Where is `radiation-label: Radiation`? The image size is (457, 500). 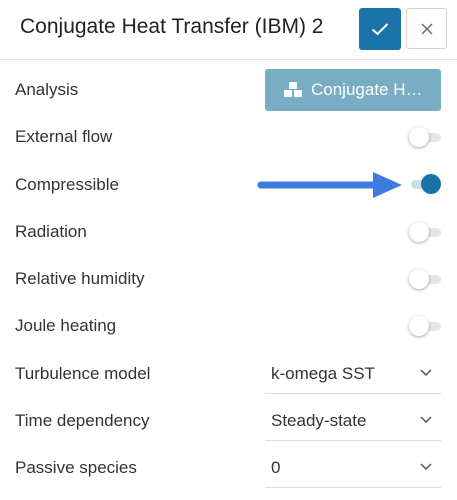 radiation-label: Radiation is located at coordinates (51, 231).